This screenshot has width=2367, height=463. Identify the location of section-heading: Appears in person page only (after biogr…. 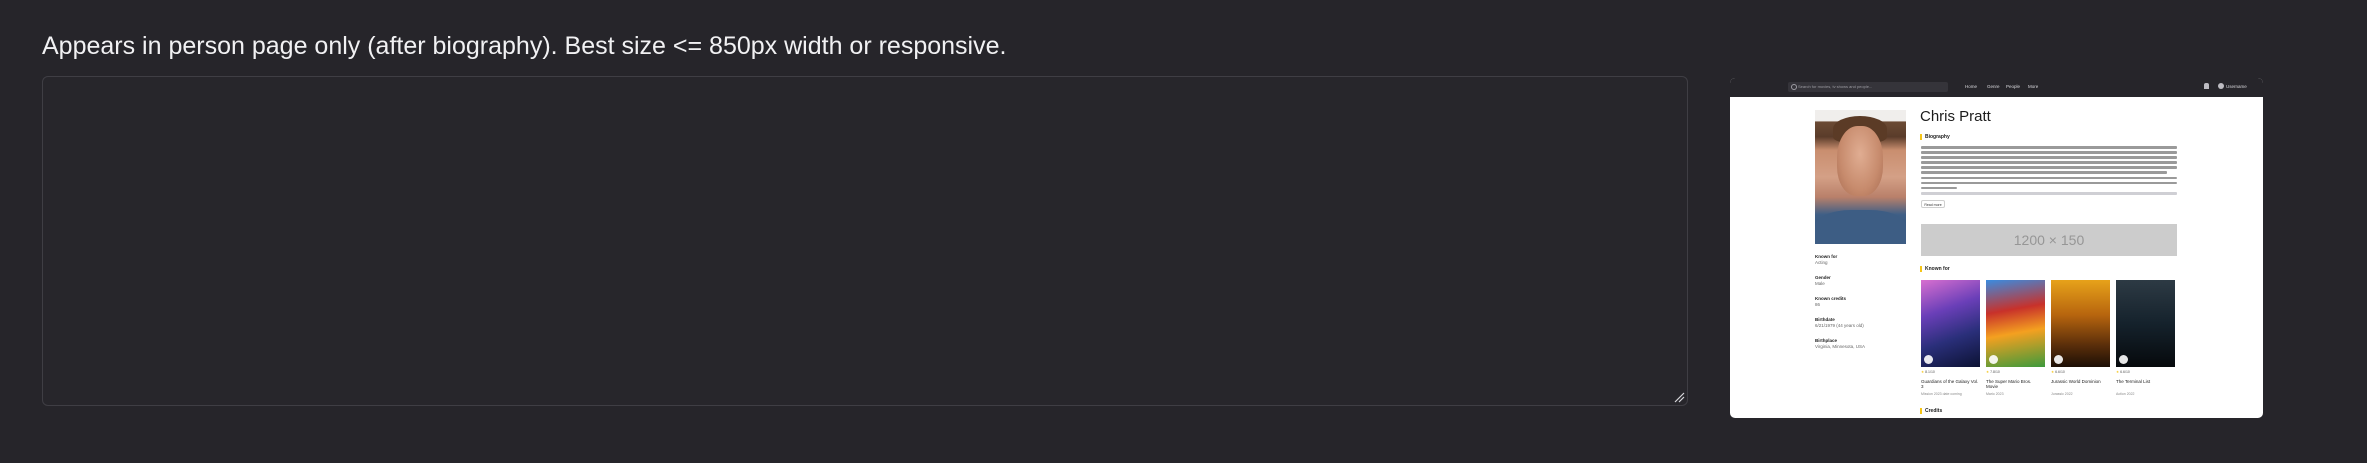
(524, 46).